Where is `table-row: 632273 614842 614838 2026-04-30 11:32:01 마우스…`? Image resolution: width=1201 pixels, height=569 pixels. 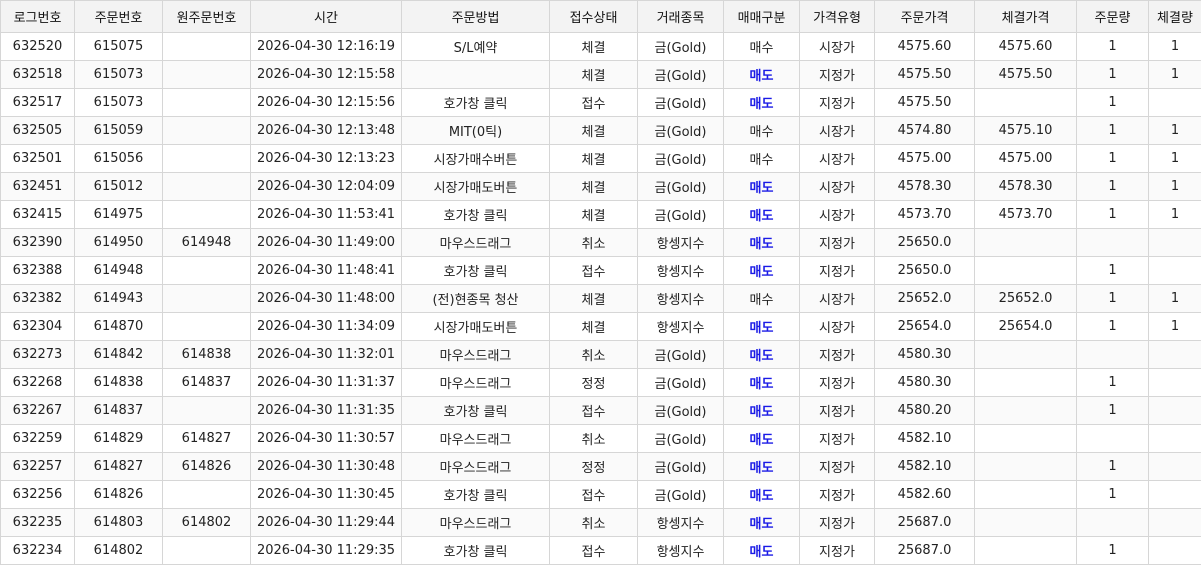 table-row: 632273 614842 614838 2026-04-30 11:32:01 마우스… is located at coordinates (600, 354).